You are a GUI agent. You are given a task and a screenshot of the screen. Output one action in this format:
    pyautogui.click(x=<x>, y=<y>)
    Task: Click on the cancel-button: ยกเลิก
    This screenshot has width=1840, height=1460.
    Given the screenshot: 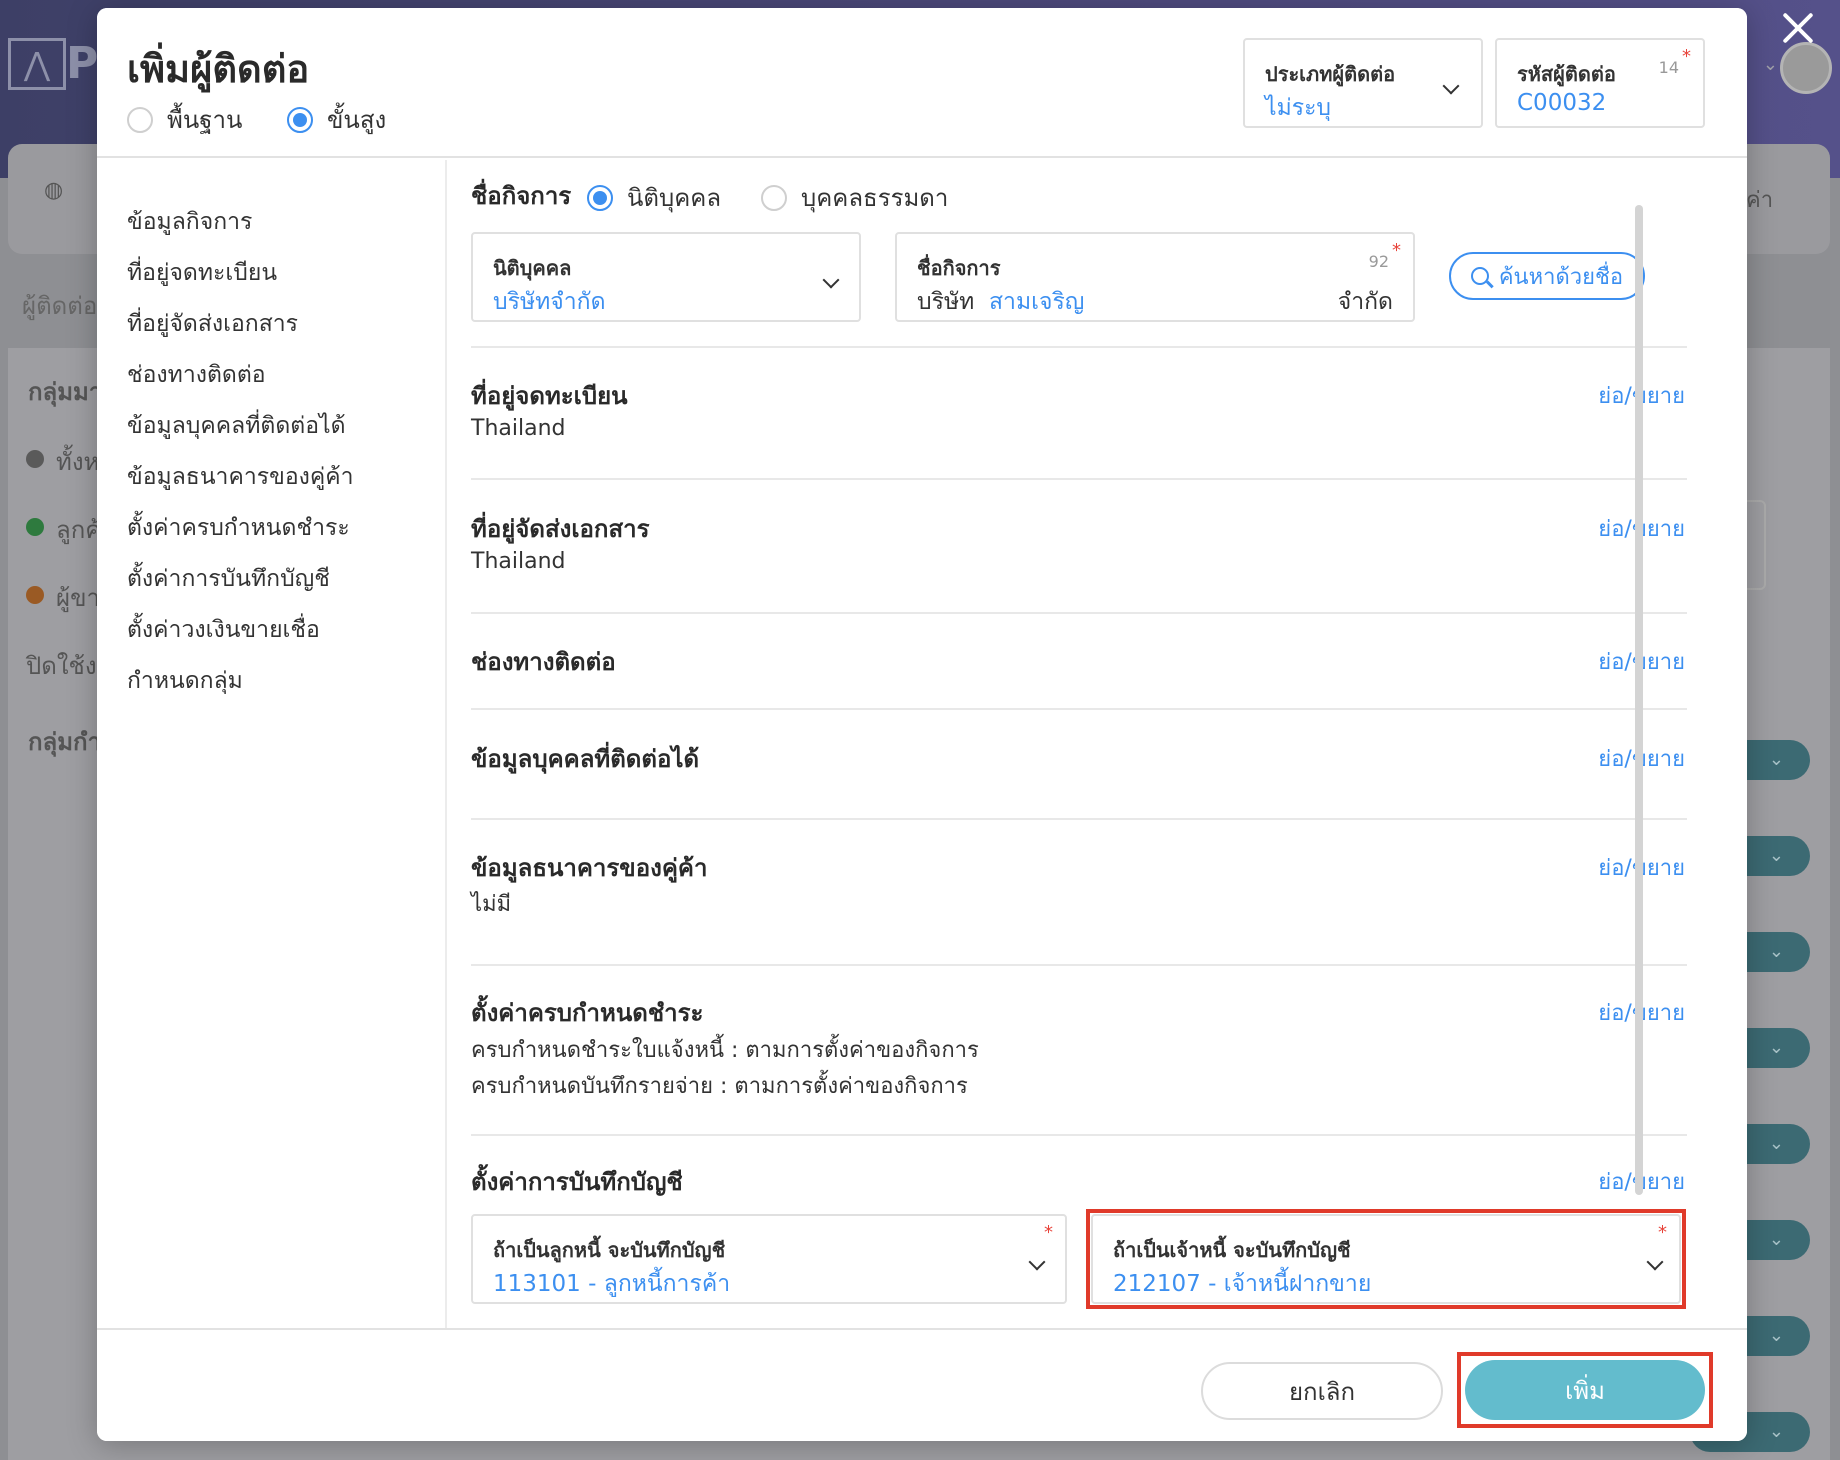 What is the action you would take?
    pyautogui.click(x=1322, y=1391)
    